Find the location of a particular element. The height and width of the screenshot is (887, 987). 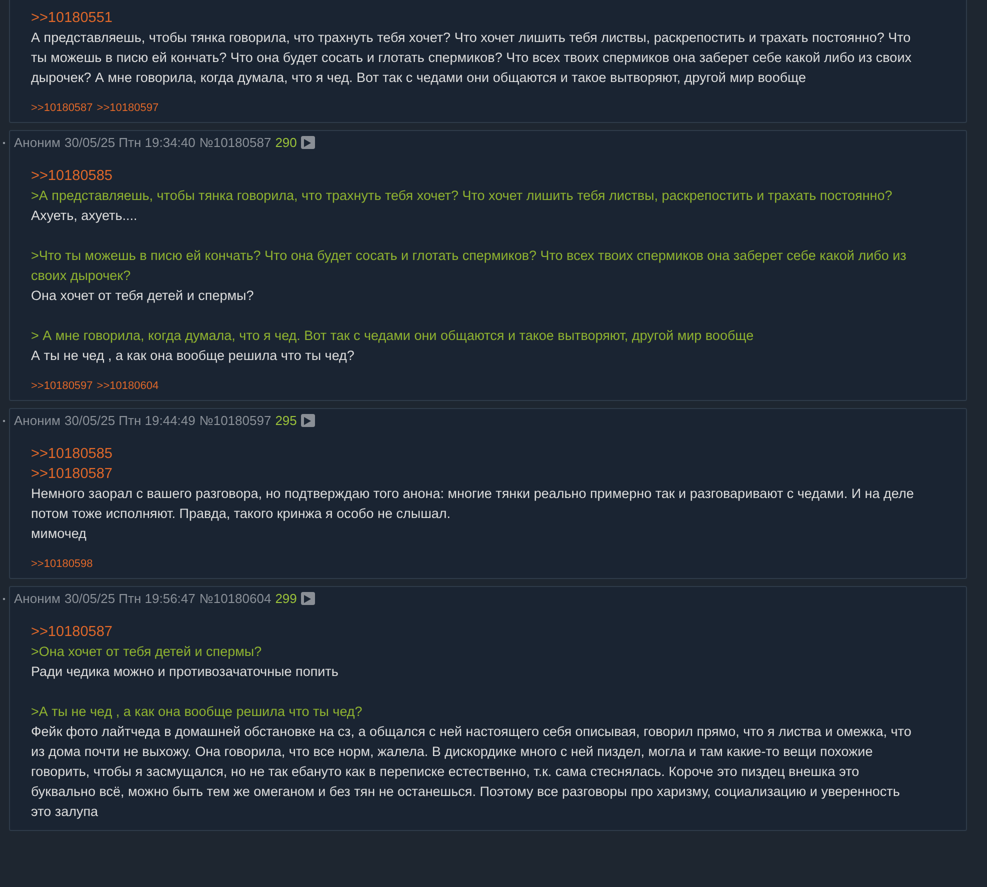

reply-link: >>10180551 is located at coordinates (71, 18).